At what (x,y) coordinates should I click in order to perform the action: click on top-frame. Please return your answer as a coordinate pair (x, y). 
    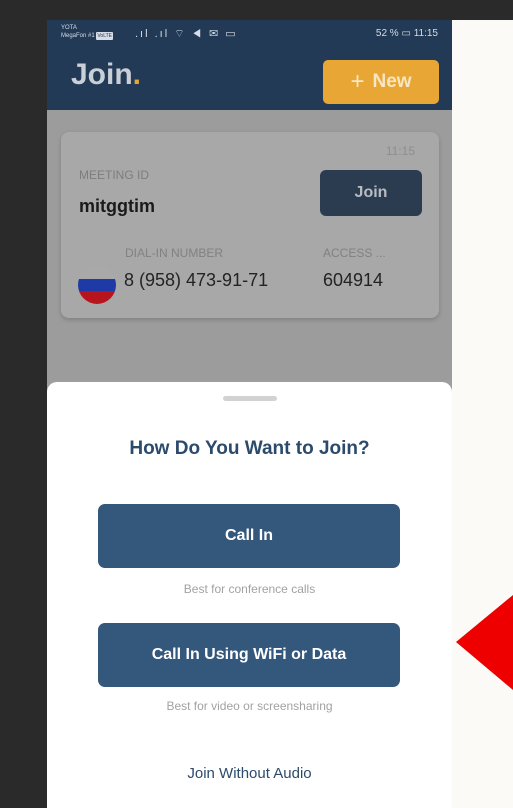
    Looking at the image, I should click on (256, 10).